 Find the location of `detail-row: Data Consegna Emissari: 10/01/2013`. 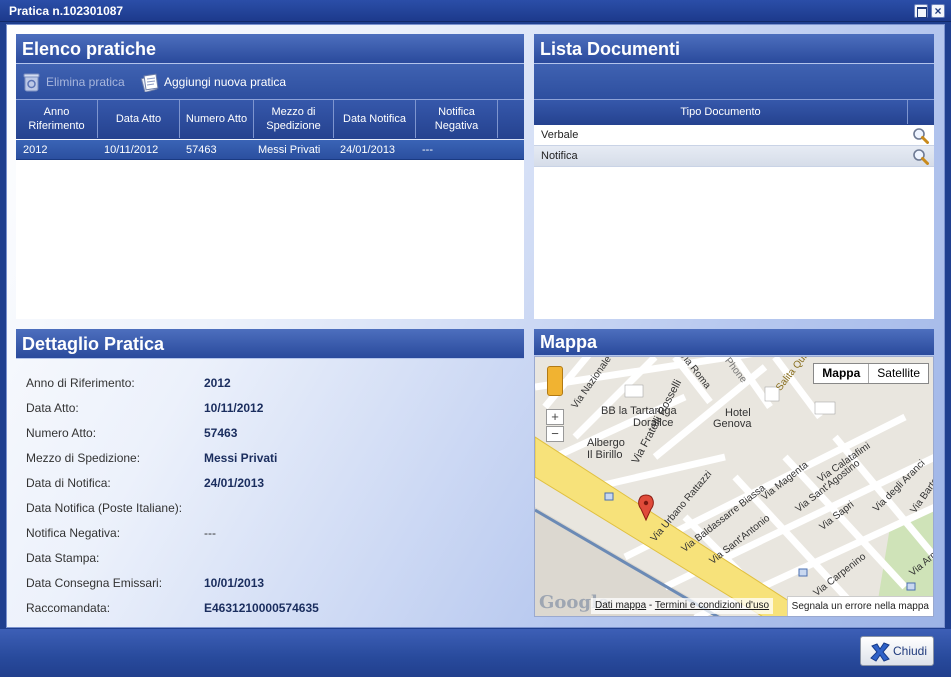

detail-row: Data Consegna Emissari: 10/01/2013 is located at coordinates (226, 583).